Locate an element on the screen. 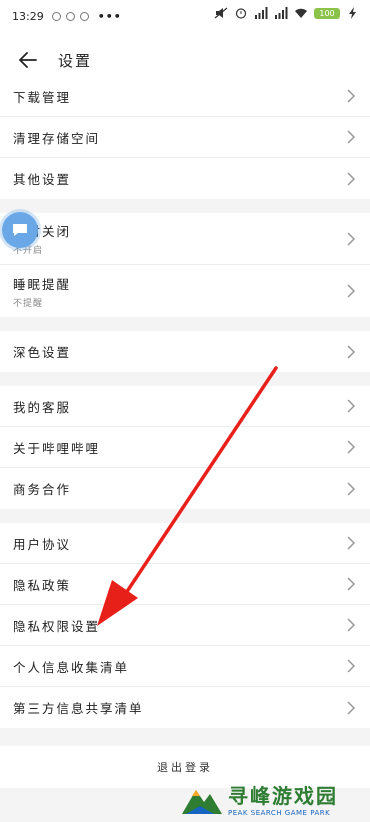 The height and width of the screenshot is (822, 370). setting-personal-info-list: 个人信息收集清单 is located at coordinates (185, 666).